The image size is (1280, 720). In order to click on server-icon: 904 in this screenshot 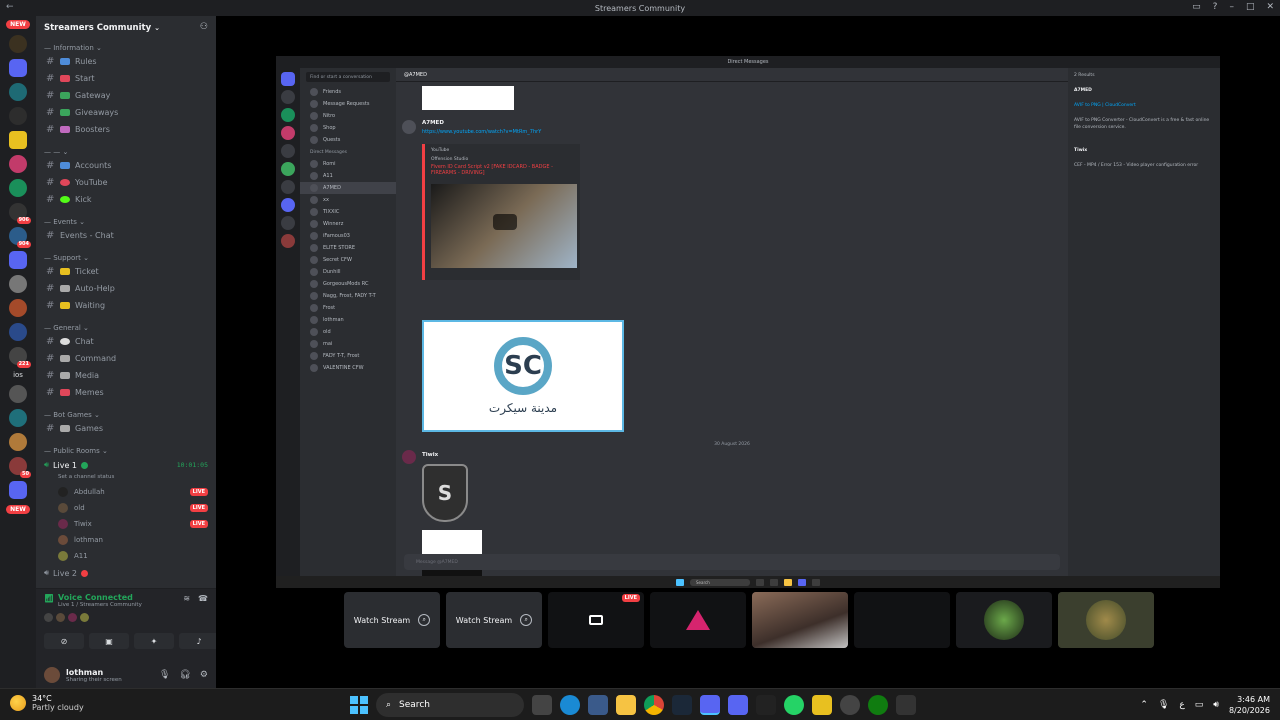, I will do `click(20, 237)`.